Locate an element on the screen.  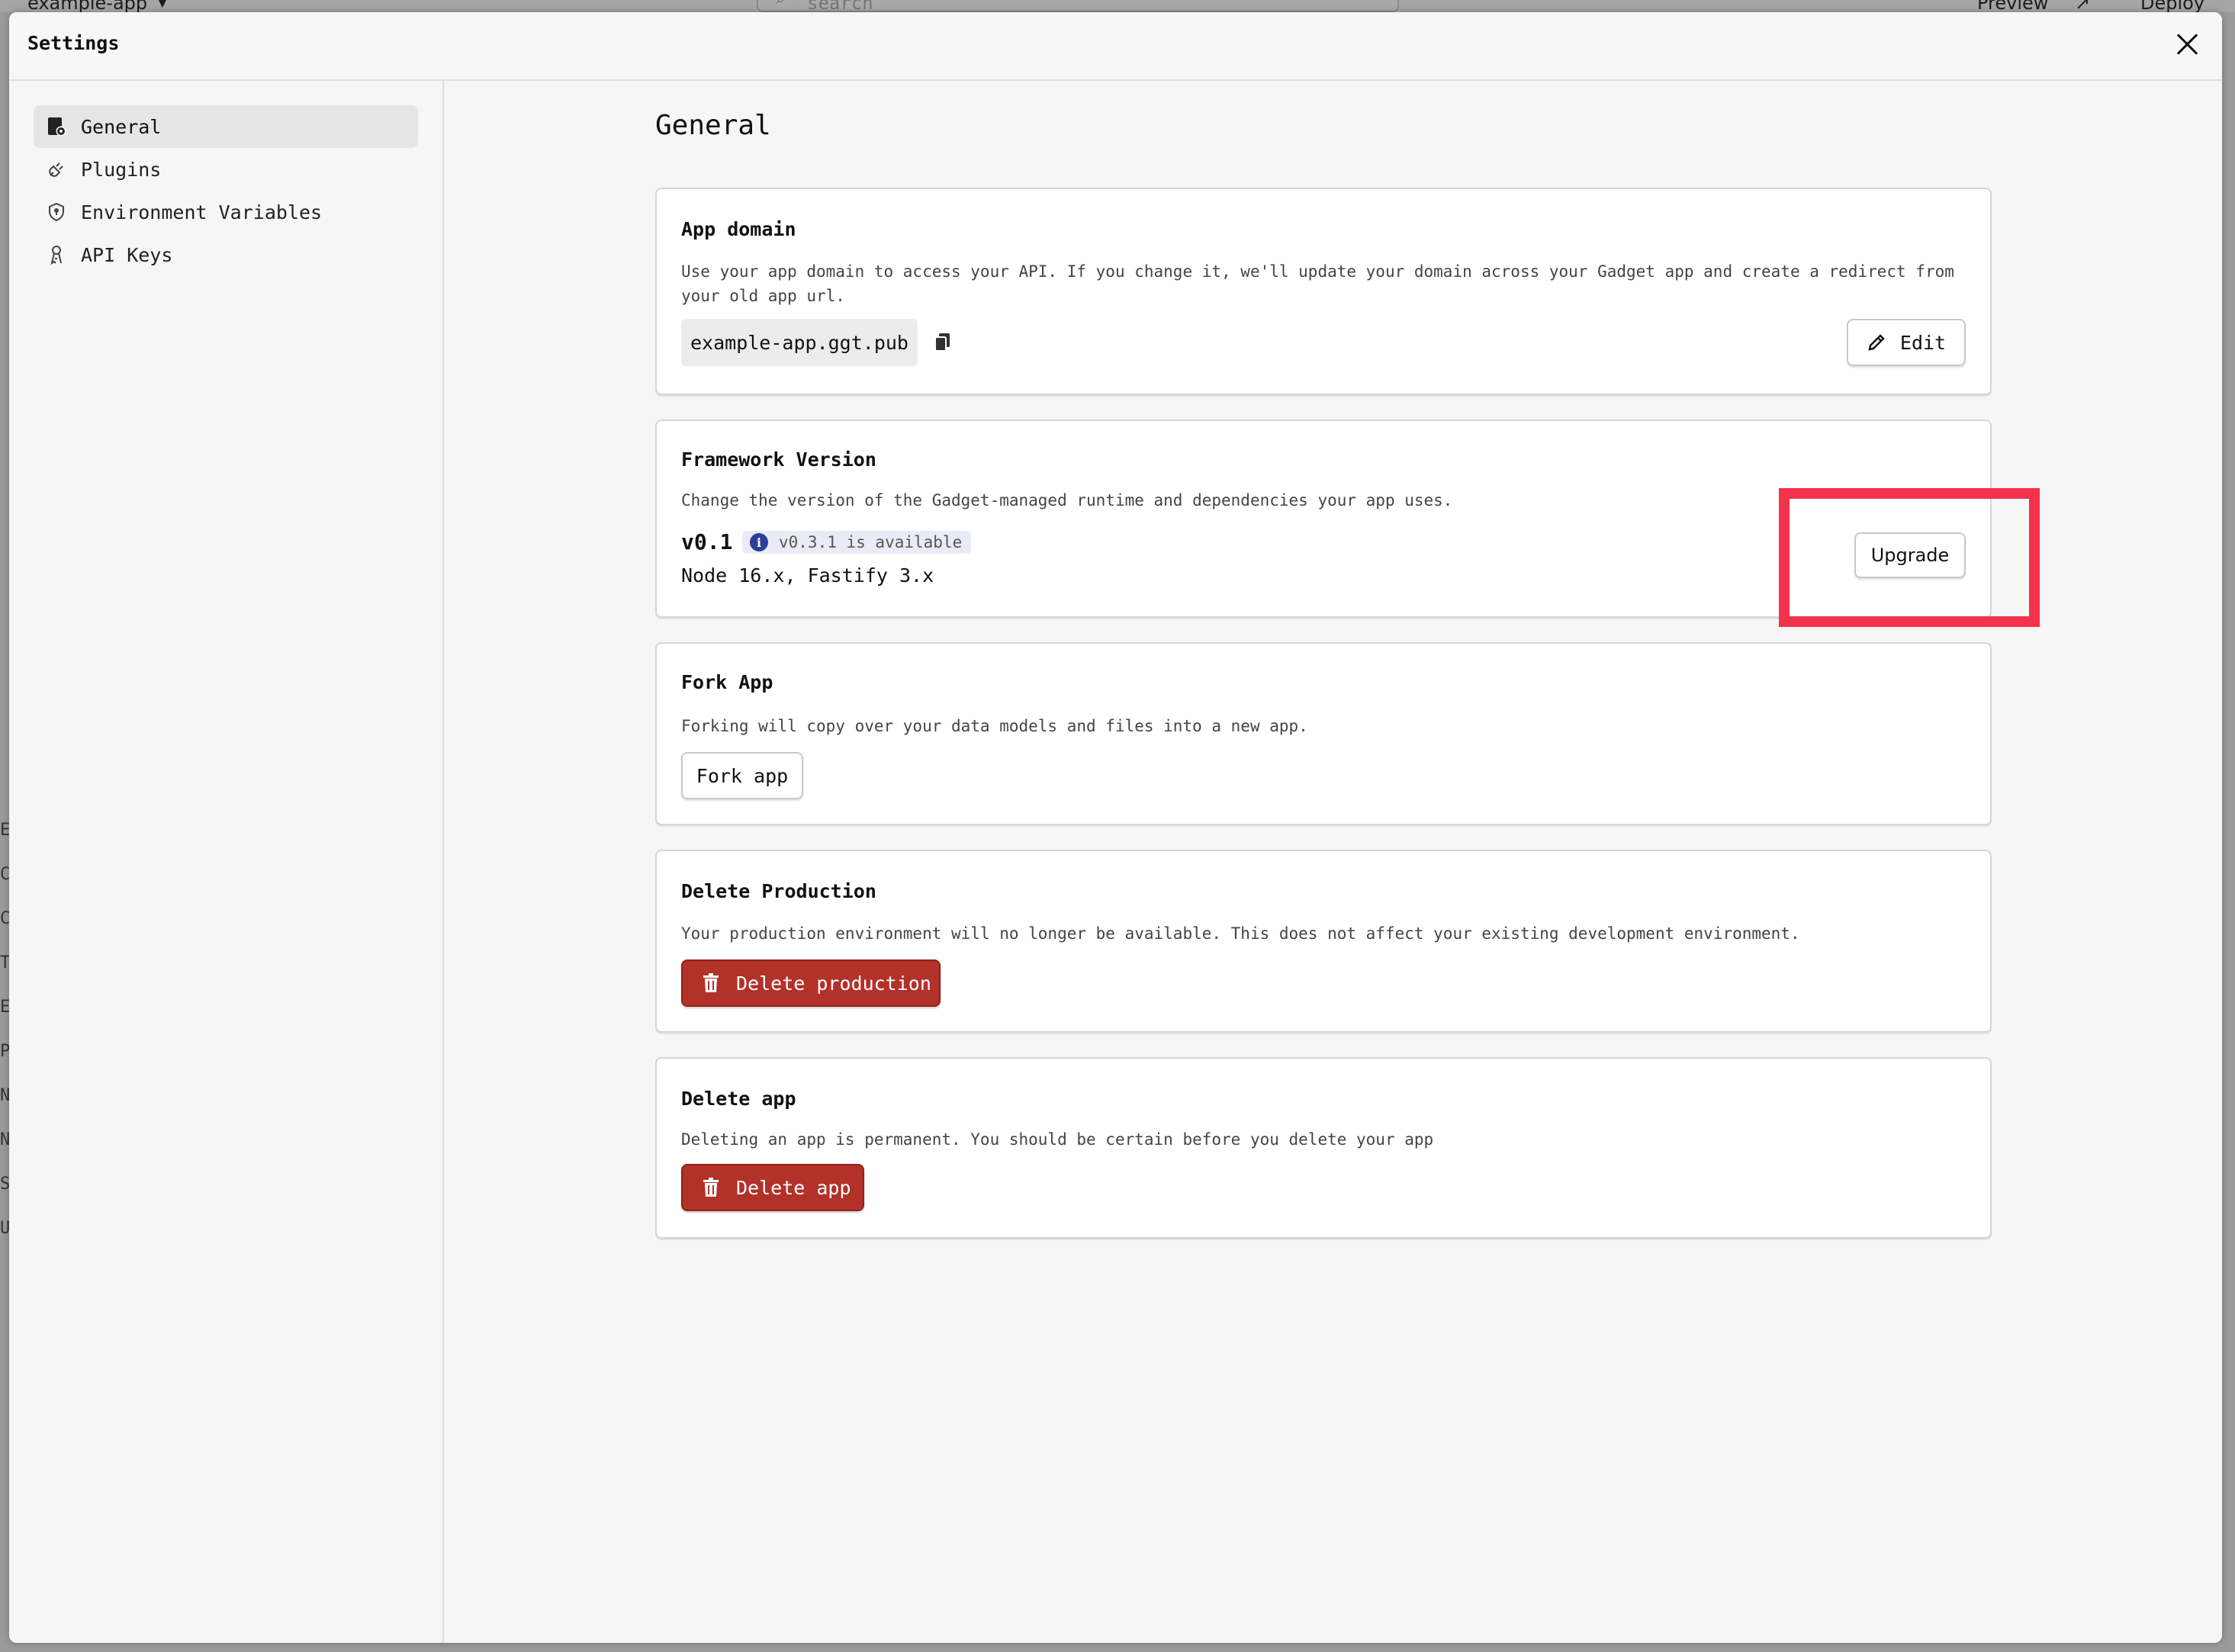
modal-title: Settings is located at coordinates (73, 43).